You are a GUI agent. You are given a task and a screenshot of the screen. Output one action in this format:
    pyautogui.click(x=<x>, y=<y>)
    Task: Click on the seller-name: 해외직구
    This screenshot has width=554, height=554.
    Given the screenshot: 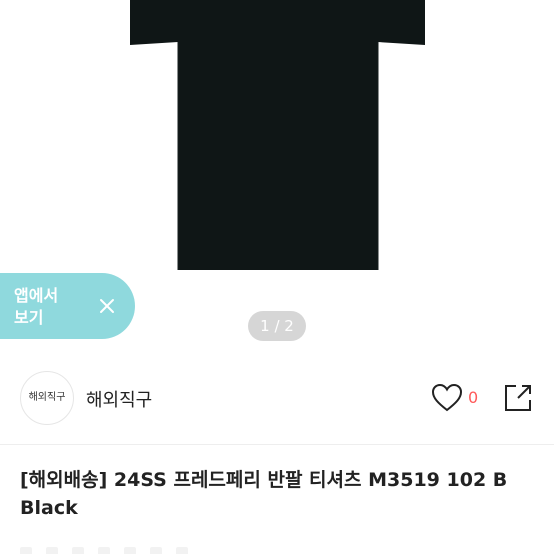 What is the action you would take?
    pyautogui.click(x=119, y=399)
    